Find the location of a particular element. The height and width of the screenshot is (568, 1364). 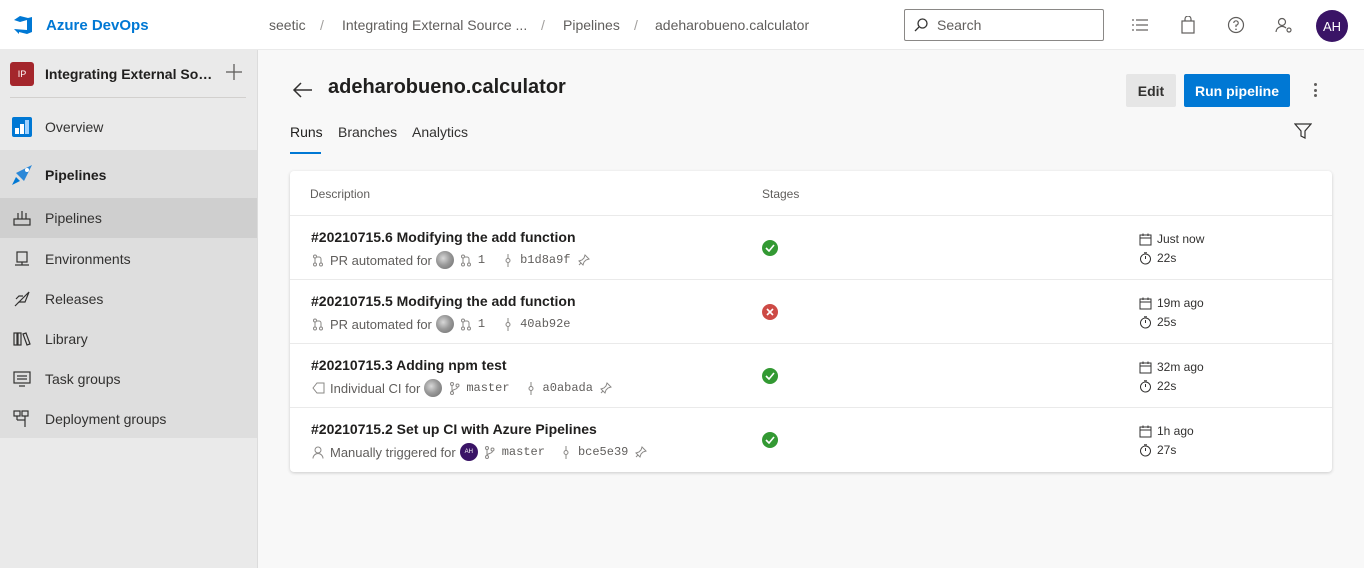

run-details: PR automated for 1 b1d8a9f is located at coordinates (453, 260).